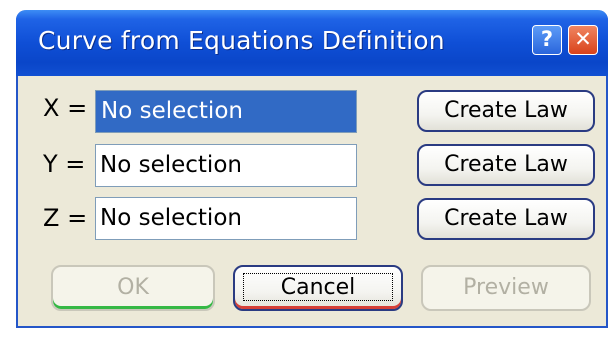 This screenshot has height=341, width=614. I want to click on y-label: Y =, so click(64, 164).